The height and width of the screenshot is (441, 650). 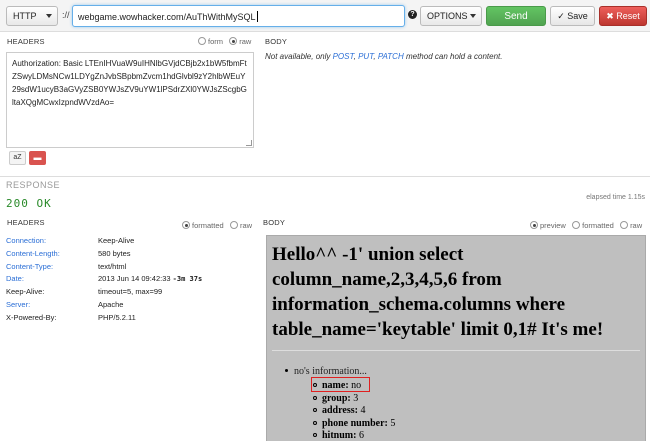 What do you see at coordinates (276, 41) in the screenshot?
I see `request-body-label: BODY` at bounding box center [276, 41].